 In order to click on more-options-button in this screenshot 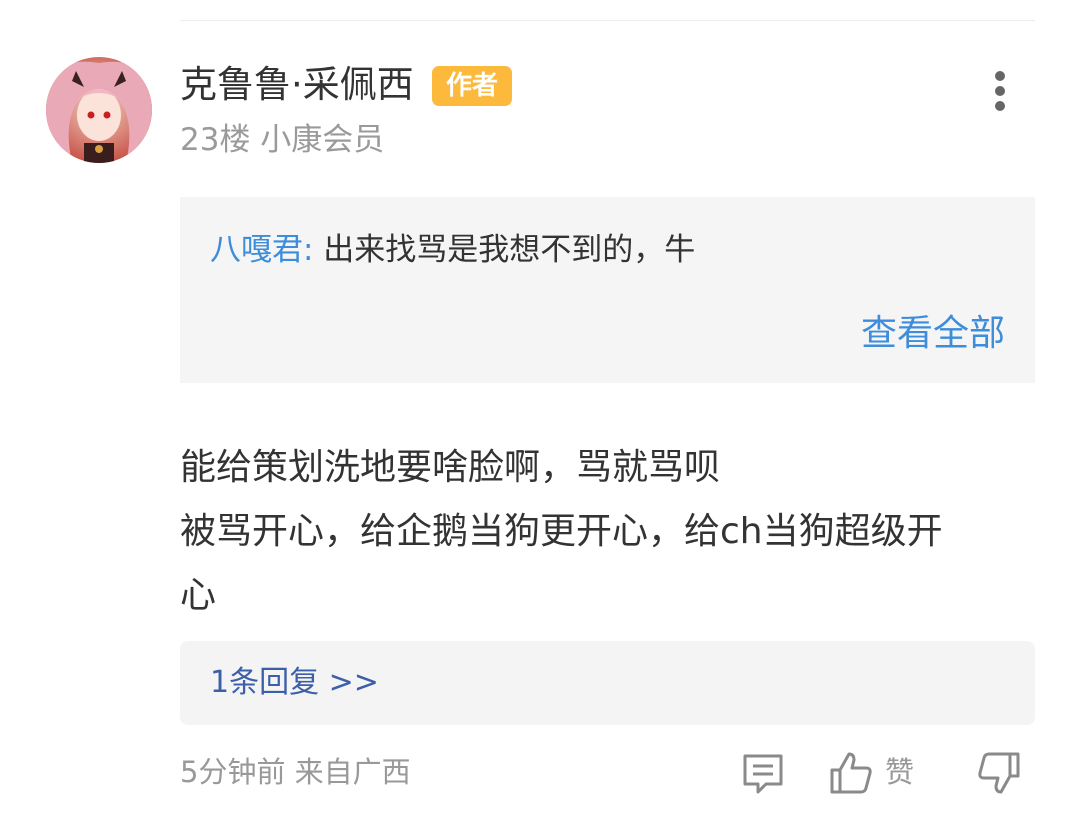, I will do `click(1000, 91)`.